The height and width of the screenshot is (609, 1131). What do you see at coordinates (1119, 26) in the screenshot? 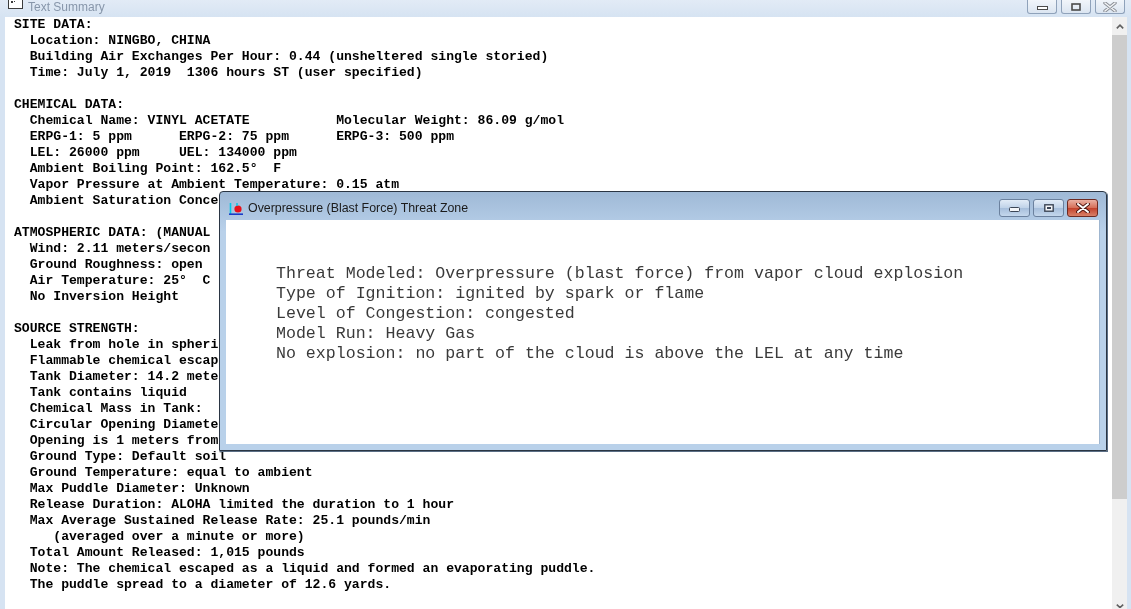
I see `caret-up-icon` at bounding box center [1119, 26].